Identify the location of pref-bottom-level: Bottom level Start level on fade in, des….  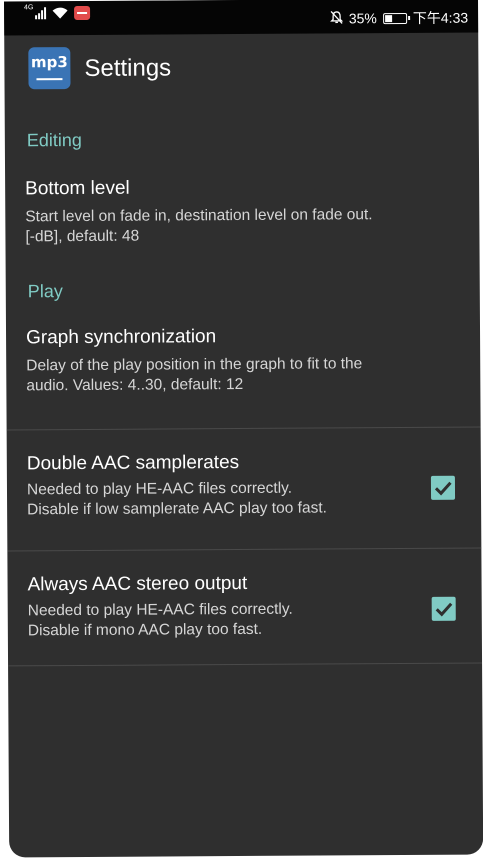
(242, 220).